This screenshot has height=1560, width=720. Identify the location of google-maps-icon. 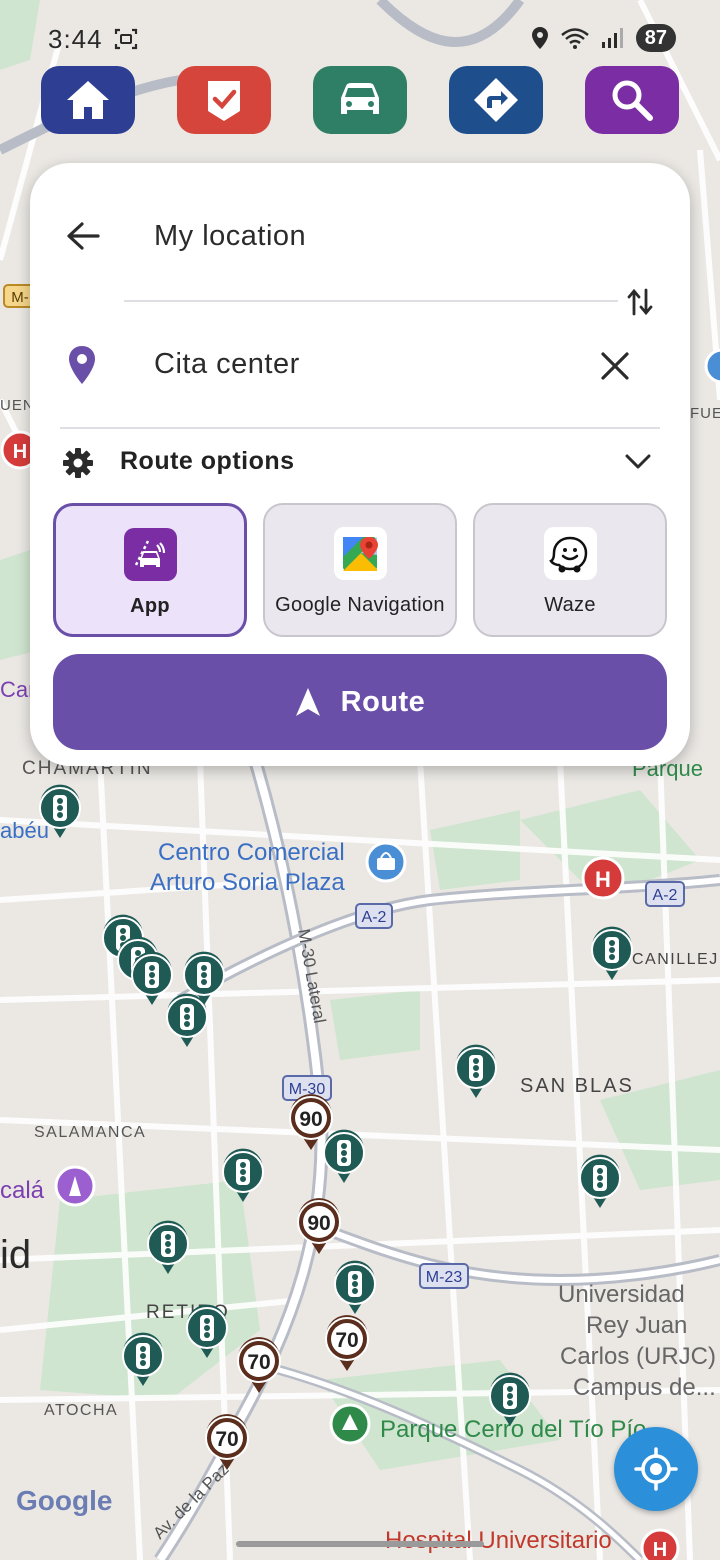
(360, 553).